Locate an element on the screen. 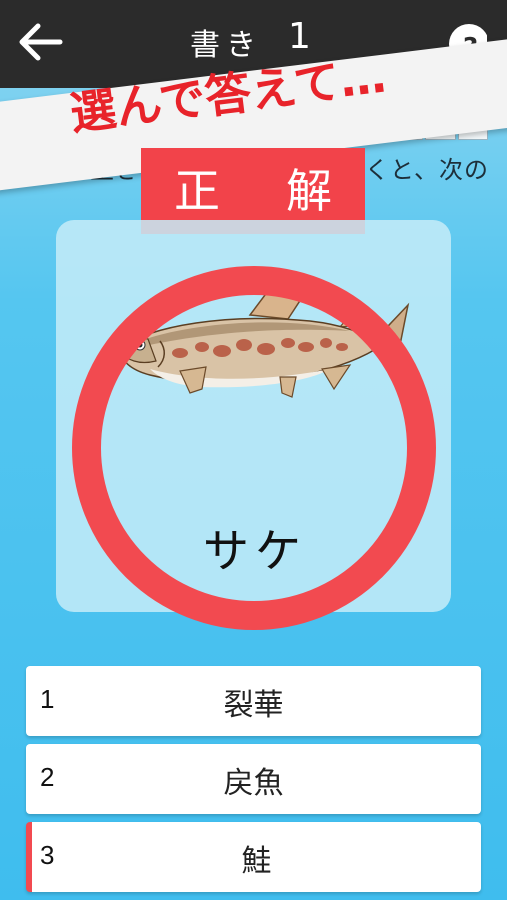 The width and height of the screenshot is (507, 900). choice-option-3: 3 鮭 is located at coordinates (253, 857).